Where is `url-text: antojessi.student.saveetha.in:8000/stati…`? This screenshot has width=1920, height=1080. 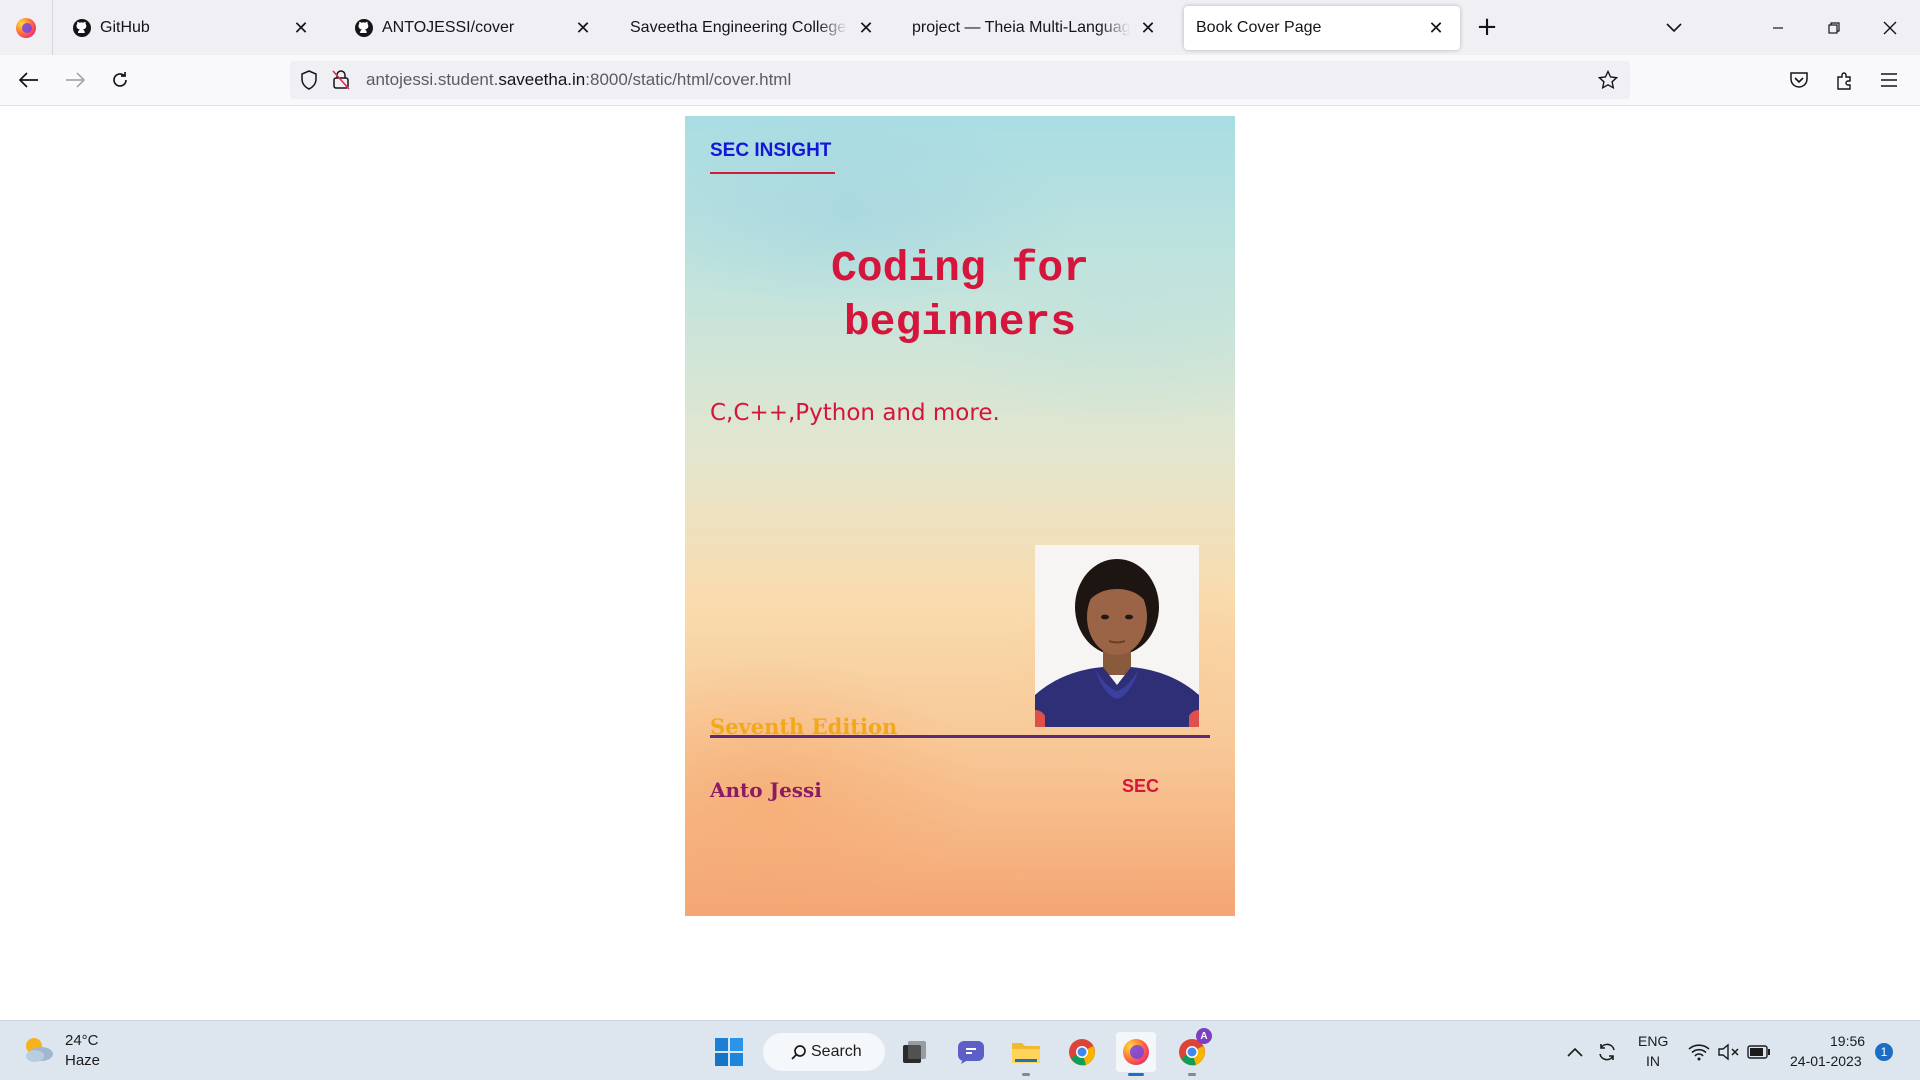 url-text: antojessi.student.saveetha.in:8000/stati… is located at coordinates (578, 80).